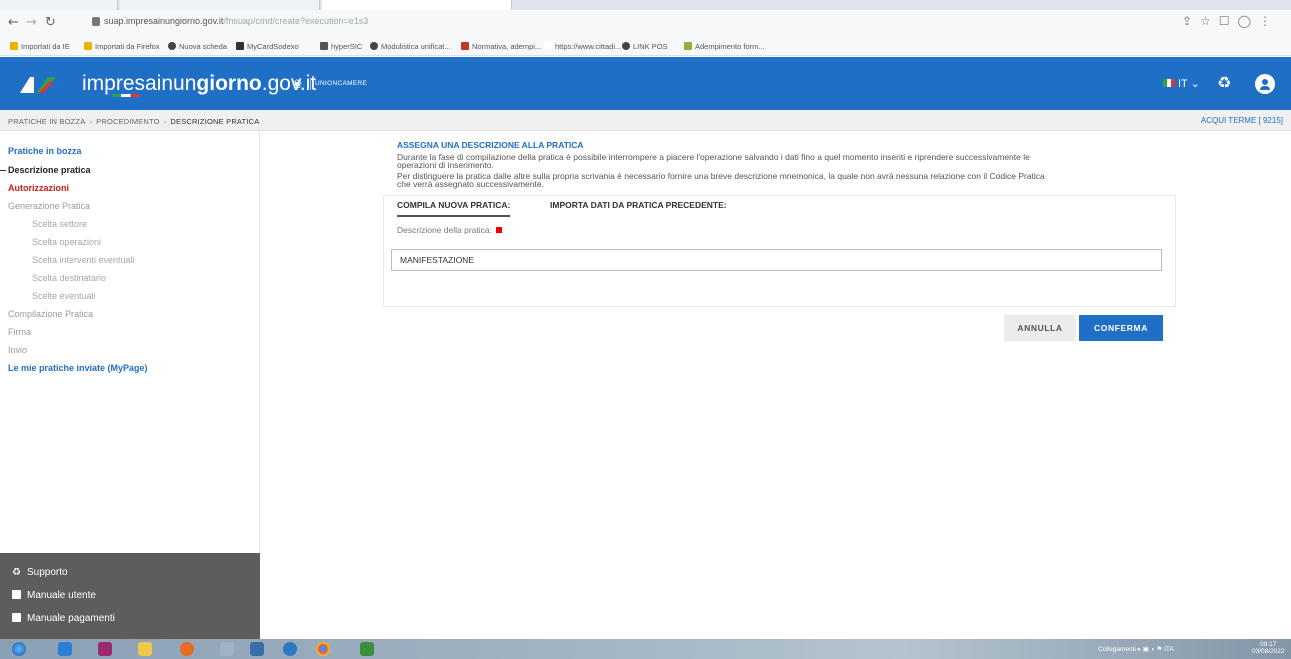  What do you see at coordinates (13, 22) in the screenshot?
I see `back-arrow-icon: ←` at bounding box center [13, 22].